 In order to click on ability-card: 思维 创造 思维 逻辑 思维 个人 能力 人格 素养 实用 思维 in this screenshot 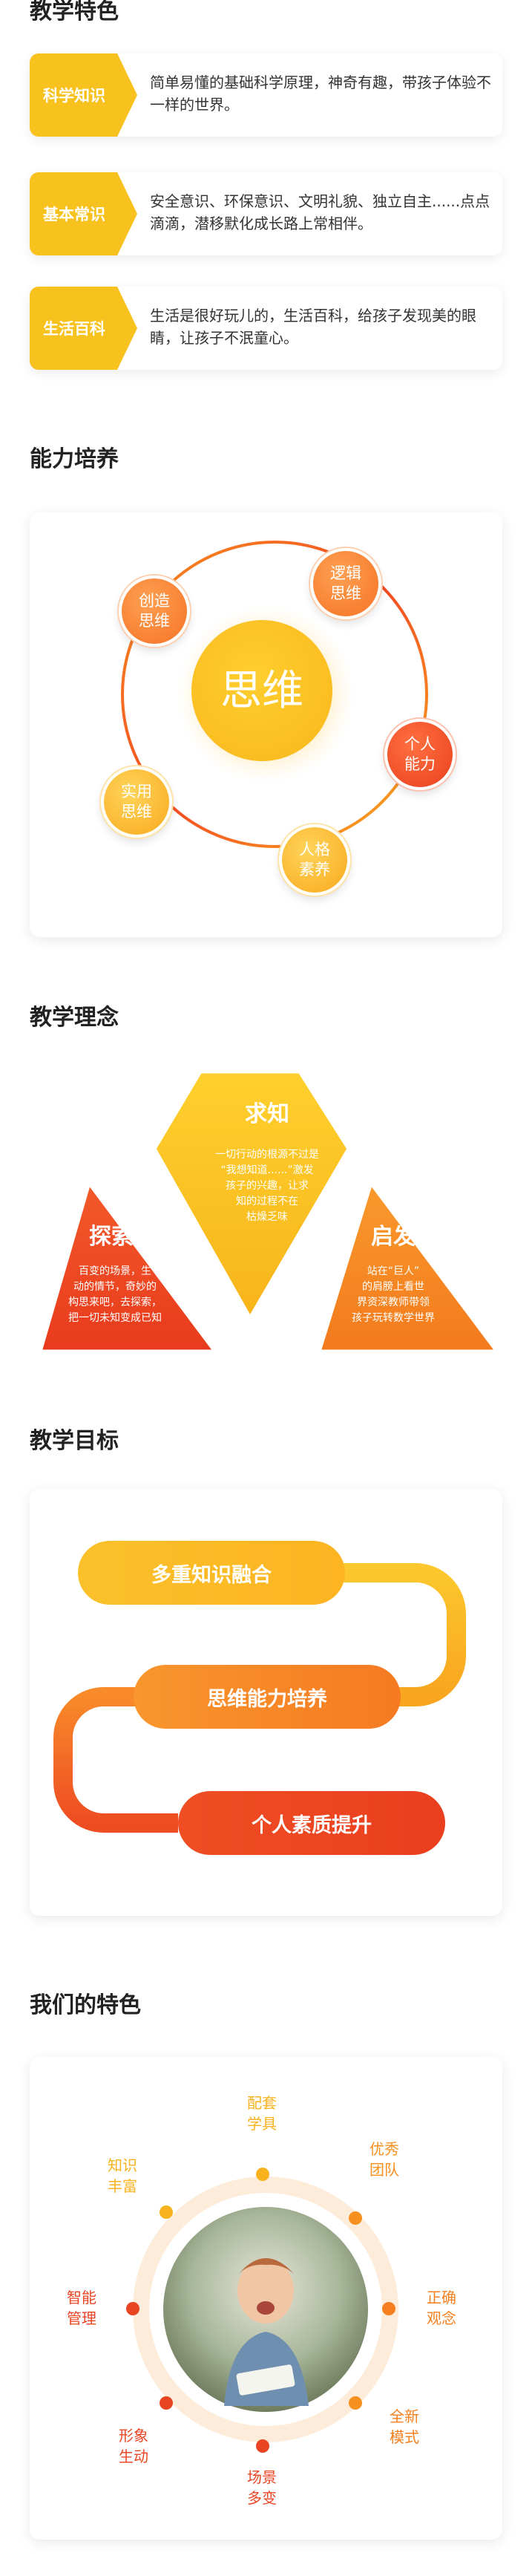, I will do `click(266, 724)`.